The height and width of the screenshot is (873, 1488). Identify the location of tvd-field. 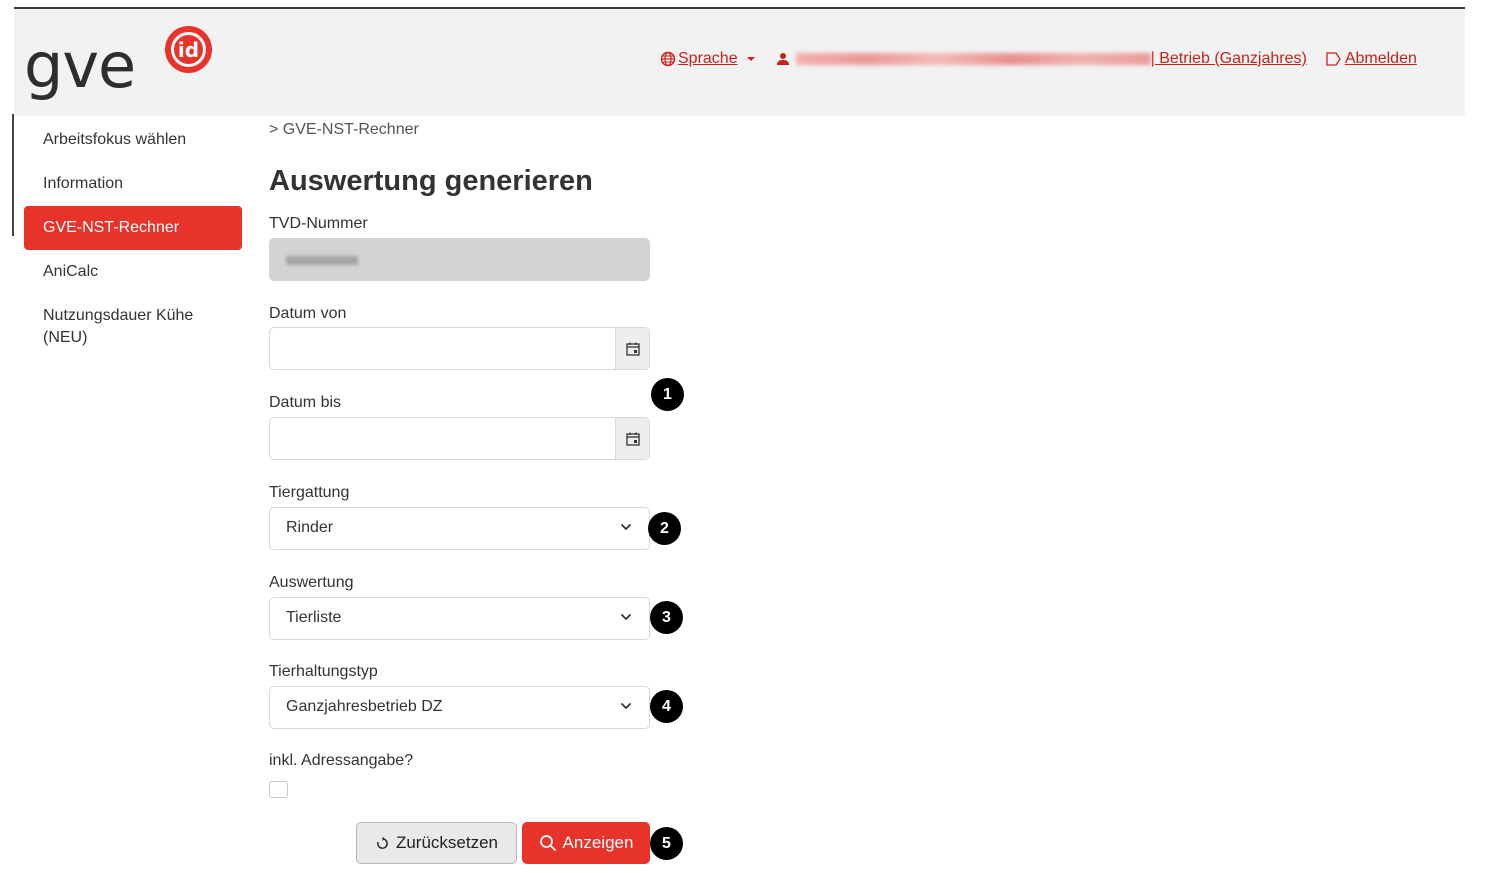
(459, 259).